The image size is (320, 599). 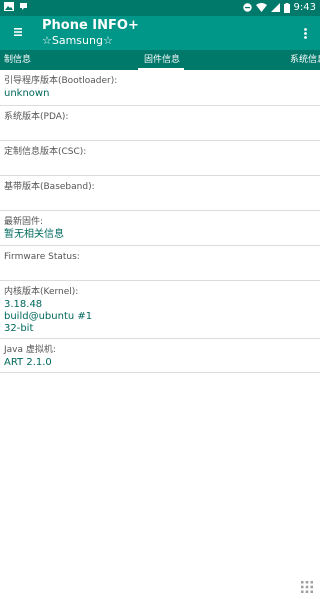 I want to click on photo-notification-icon, so click(x=9, y=6).